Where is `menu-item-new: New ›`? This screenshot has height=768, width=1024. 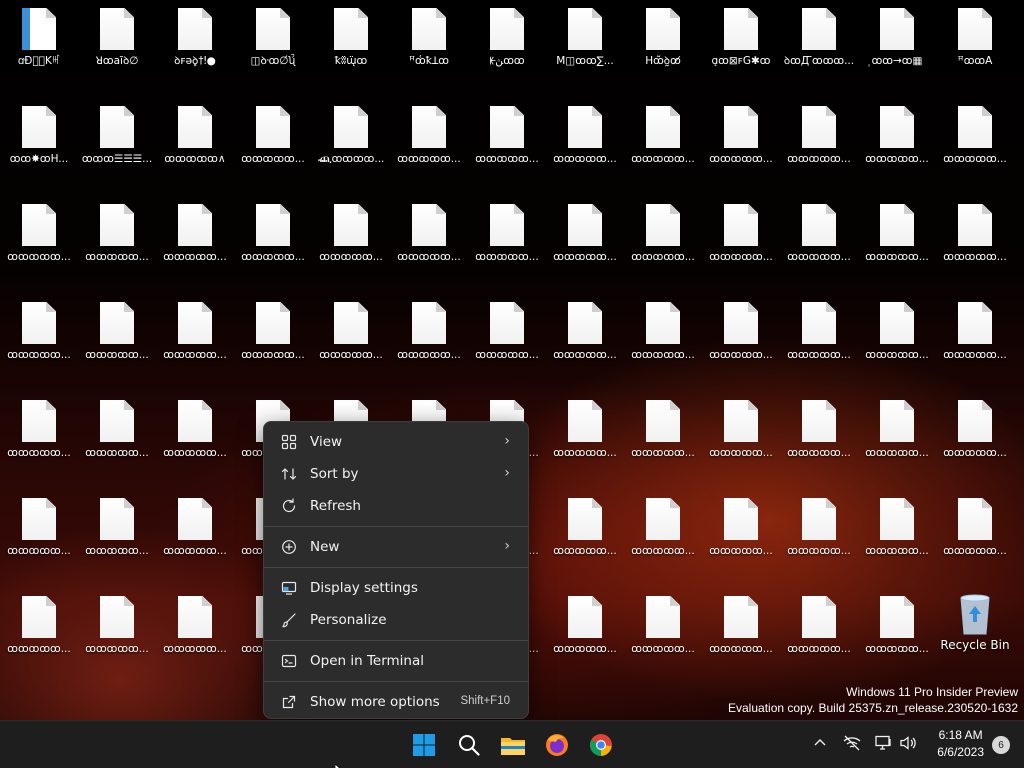 menu-item-new: New › is located at coordinates (396, 547).